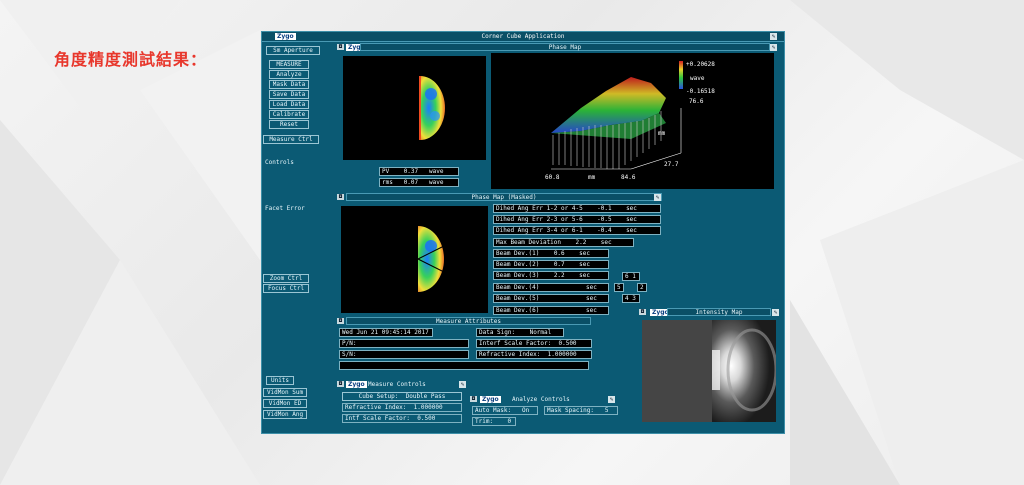 The image size is (1024, 485). I want to click on phase-map-2d, so click(414, 108).